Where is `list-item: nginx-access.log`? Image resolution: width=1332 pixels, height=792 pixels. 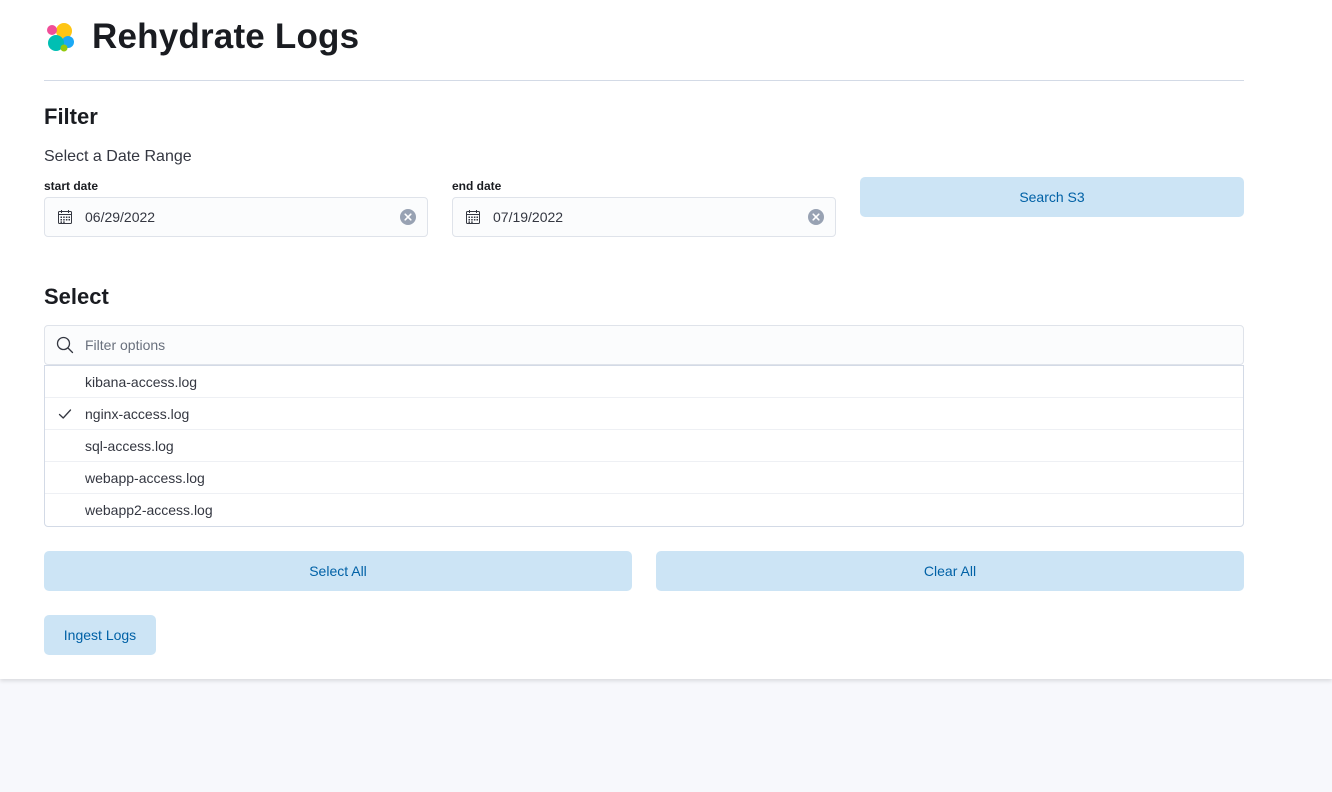 list-item: nginx-access.log is located at coordinates (644, 414).